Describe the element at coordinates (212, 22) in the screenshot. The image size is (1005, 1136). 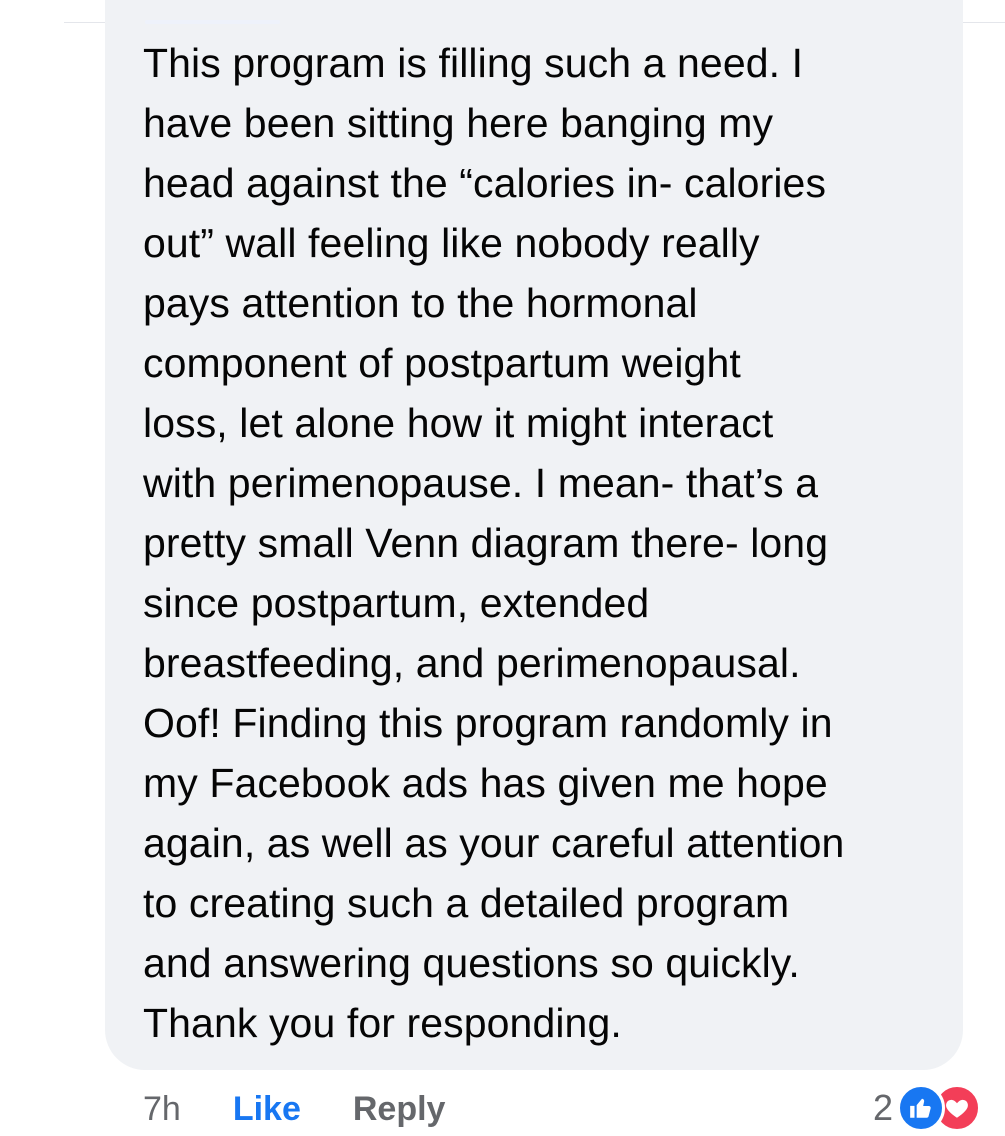
I see `comment-bubble-top-accent` at that location.